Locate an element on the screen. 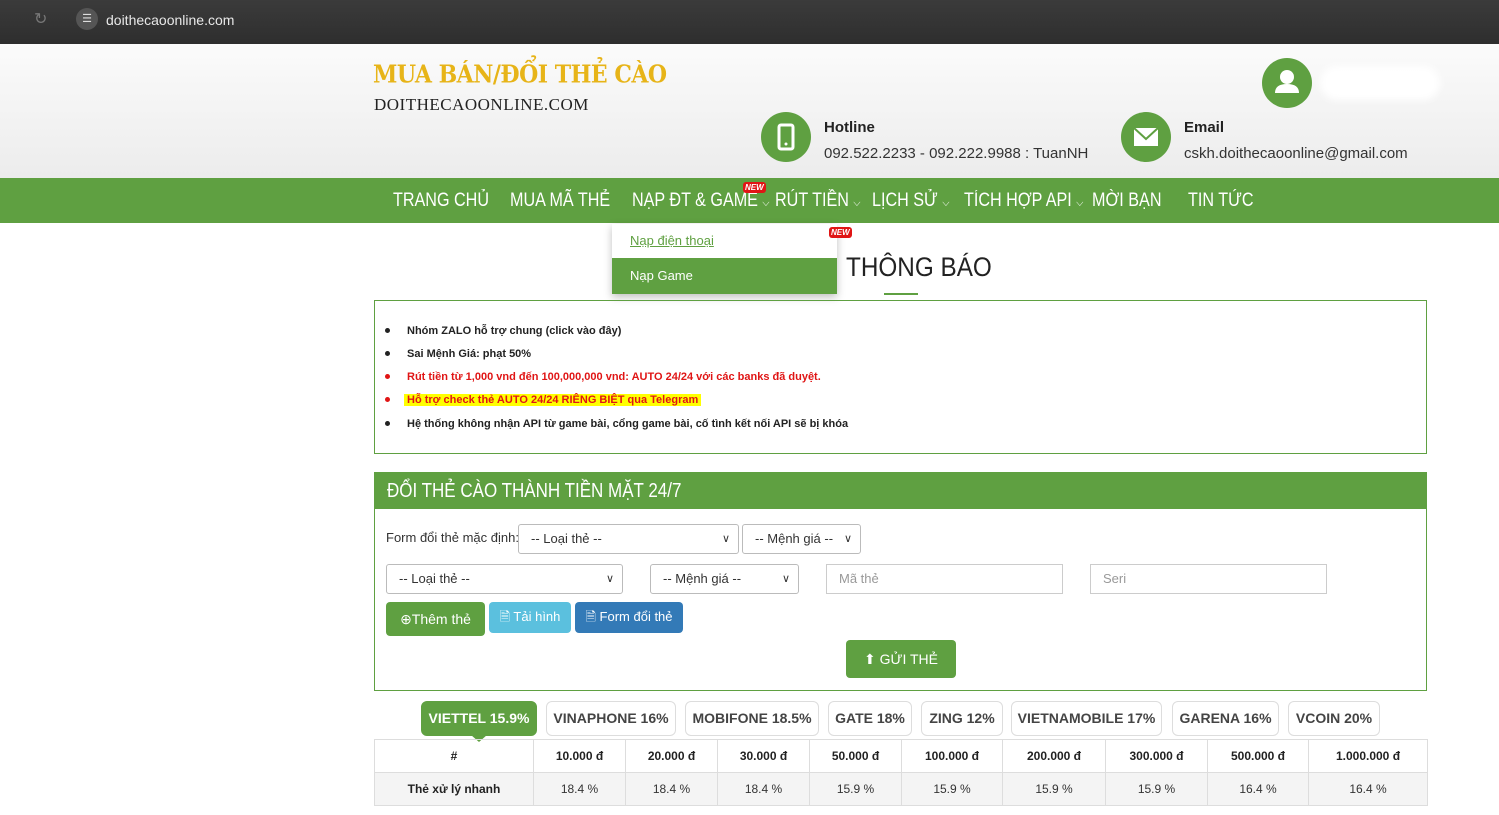 The image size is (1499, 815). nav-history-label: LỊCH SỬ is located at coordinates (905, 200).